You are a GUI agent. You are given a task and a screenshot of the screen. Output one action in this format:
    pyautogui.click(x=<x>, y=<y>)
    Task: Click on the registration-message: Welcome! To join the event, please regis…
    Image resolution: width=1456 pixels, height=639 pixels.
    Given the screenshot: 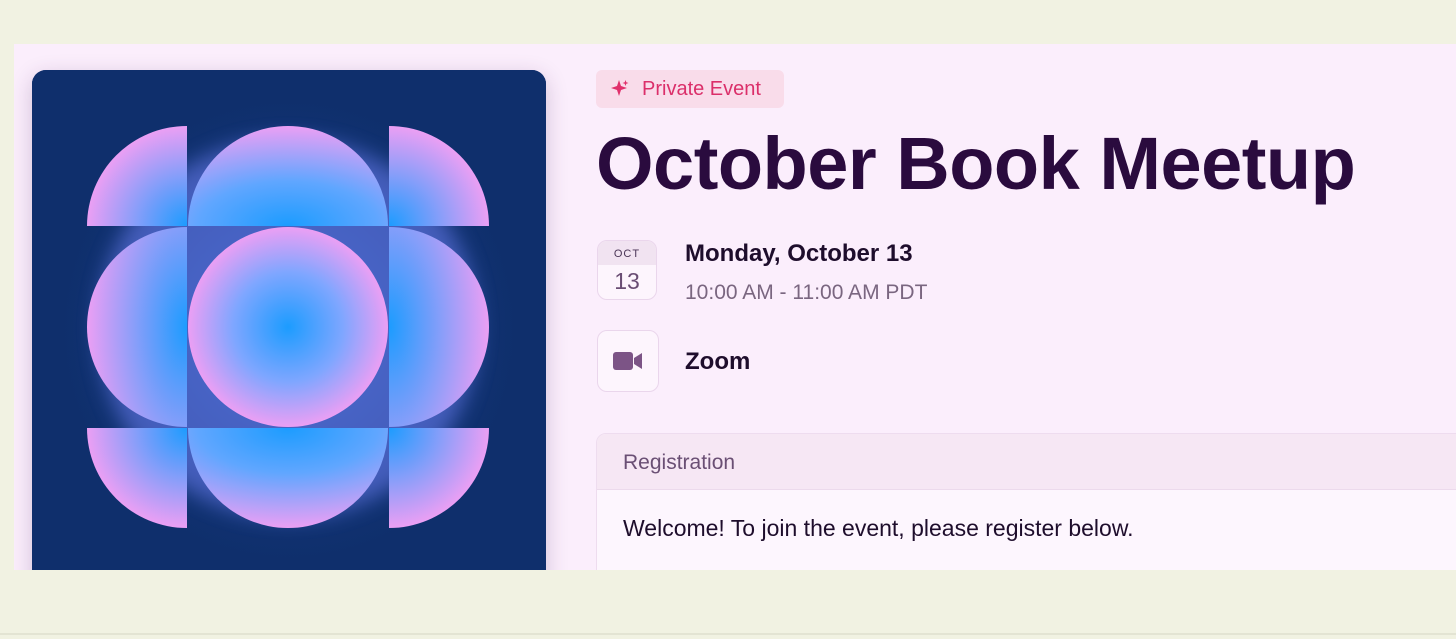 What is the action you would take?
    pyautogui.click(x=878, y=528)
    